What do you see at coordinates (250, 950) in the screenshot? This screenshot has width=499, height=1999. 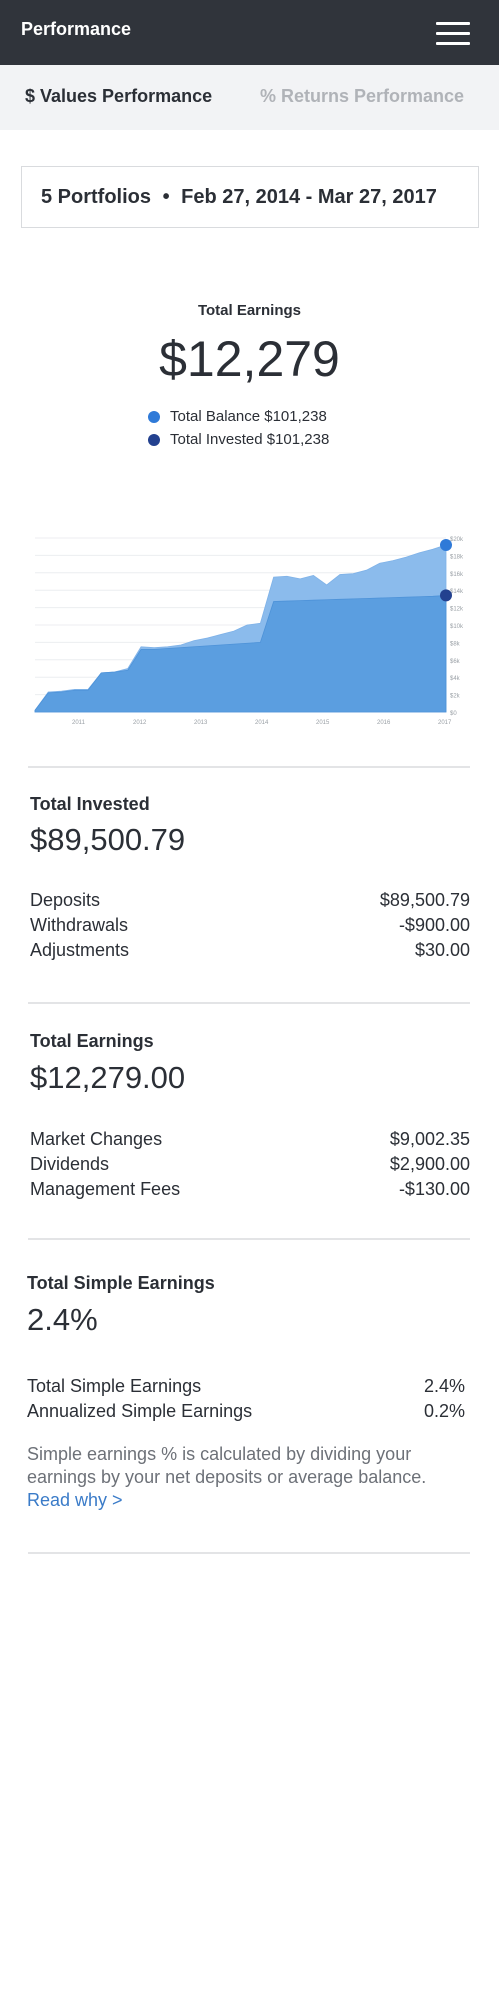 I see `invested-row-adjustments: Adjustments $30.00` at bounding box center [250, 950].